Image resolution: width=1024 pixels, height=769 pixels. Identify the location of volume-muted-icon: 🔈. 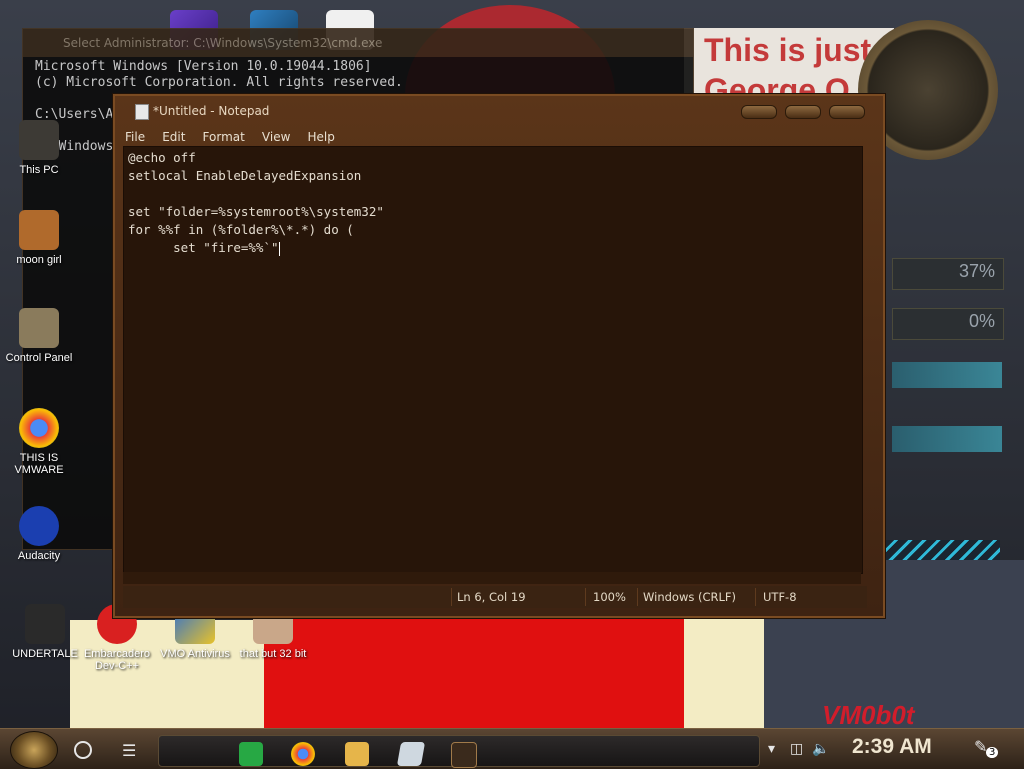
(820, 749).